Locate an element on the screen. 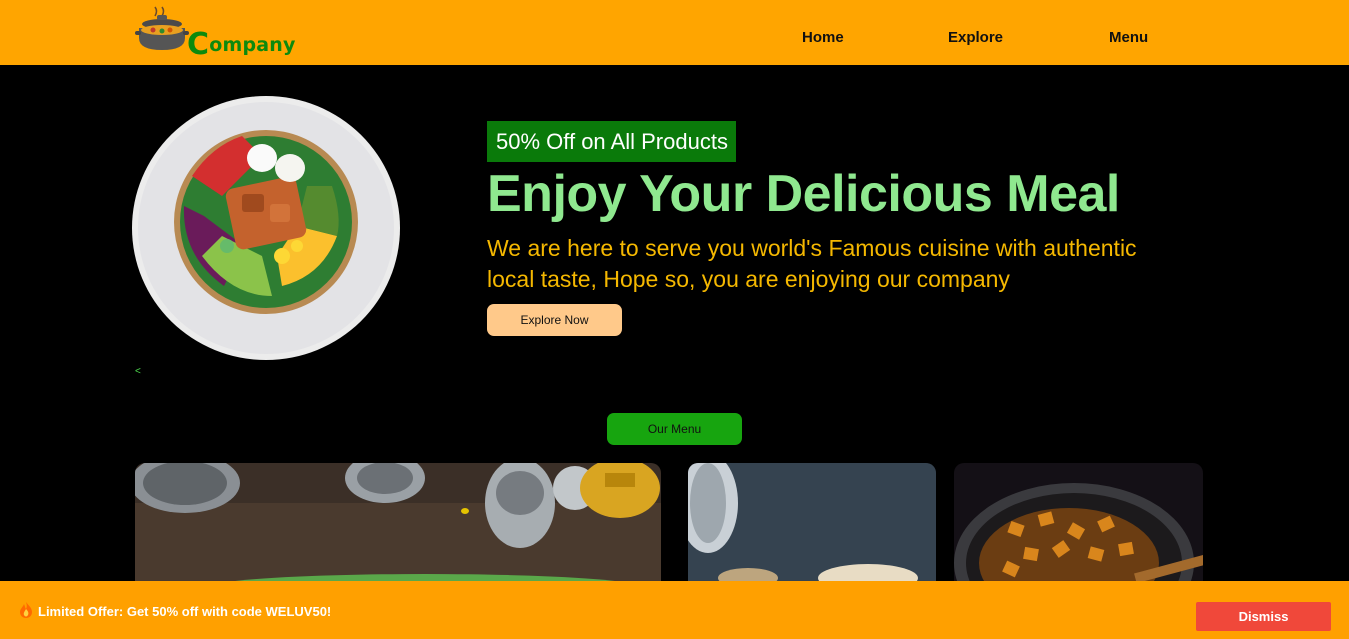  hero-title: Enjoy Your Delicious Meal is located at coordinates (803, 194).